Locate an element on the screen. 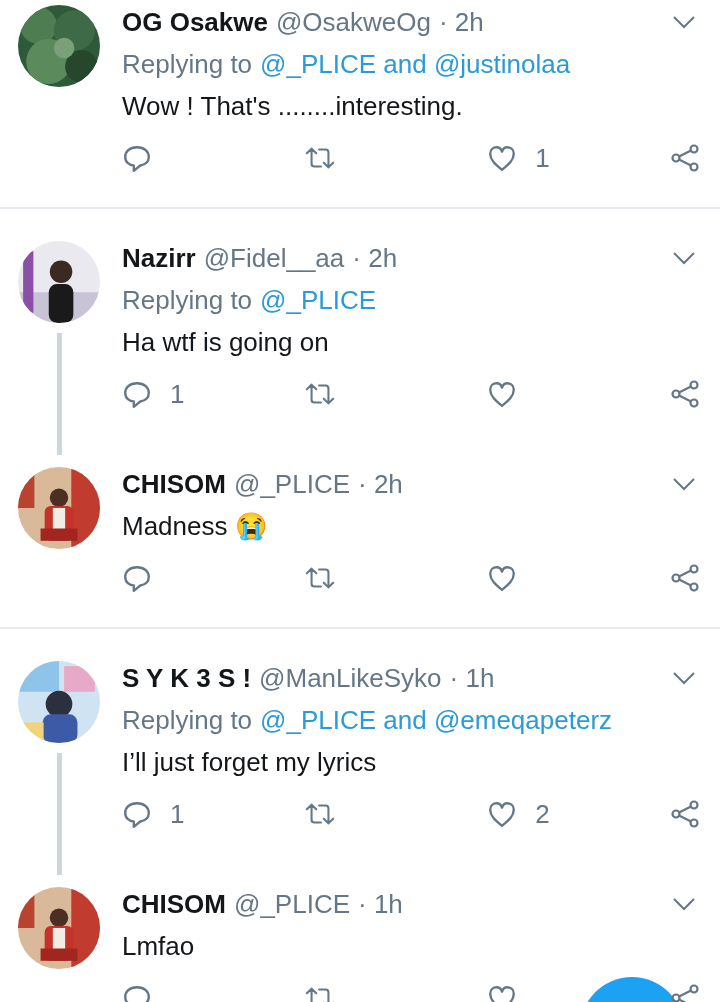 The height and width of the screenshot is (1002, 720). tweet-text: Madness 😭 is located at coordinates (195, 526).